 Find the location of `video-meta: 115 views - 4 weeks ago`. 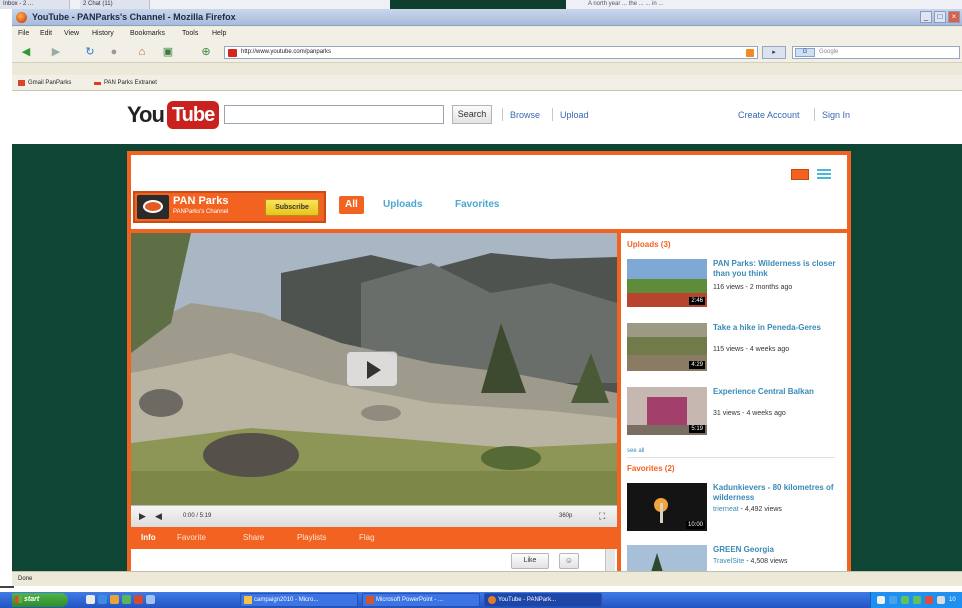

video-meta: 115 views - 4 weeks ago is located at coordinates (751, 349).